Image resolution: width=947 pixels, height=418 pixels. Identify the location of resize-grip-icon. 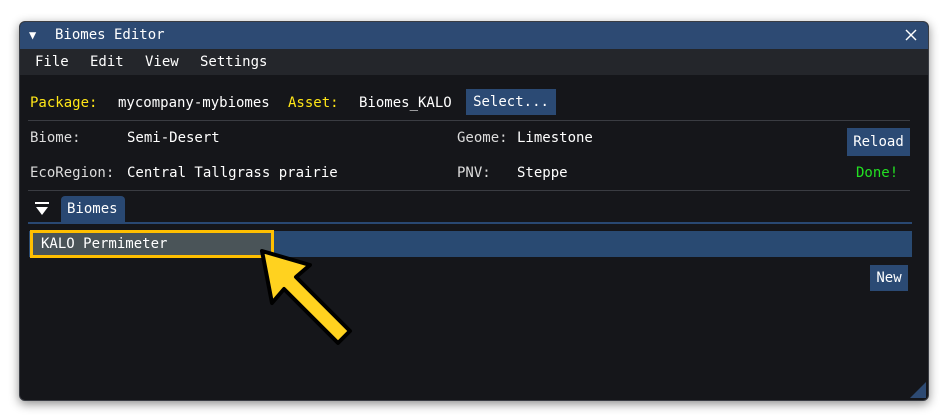
(918, 390).